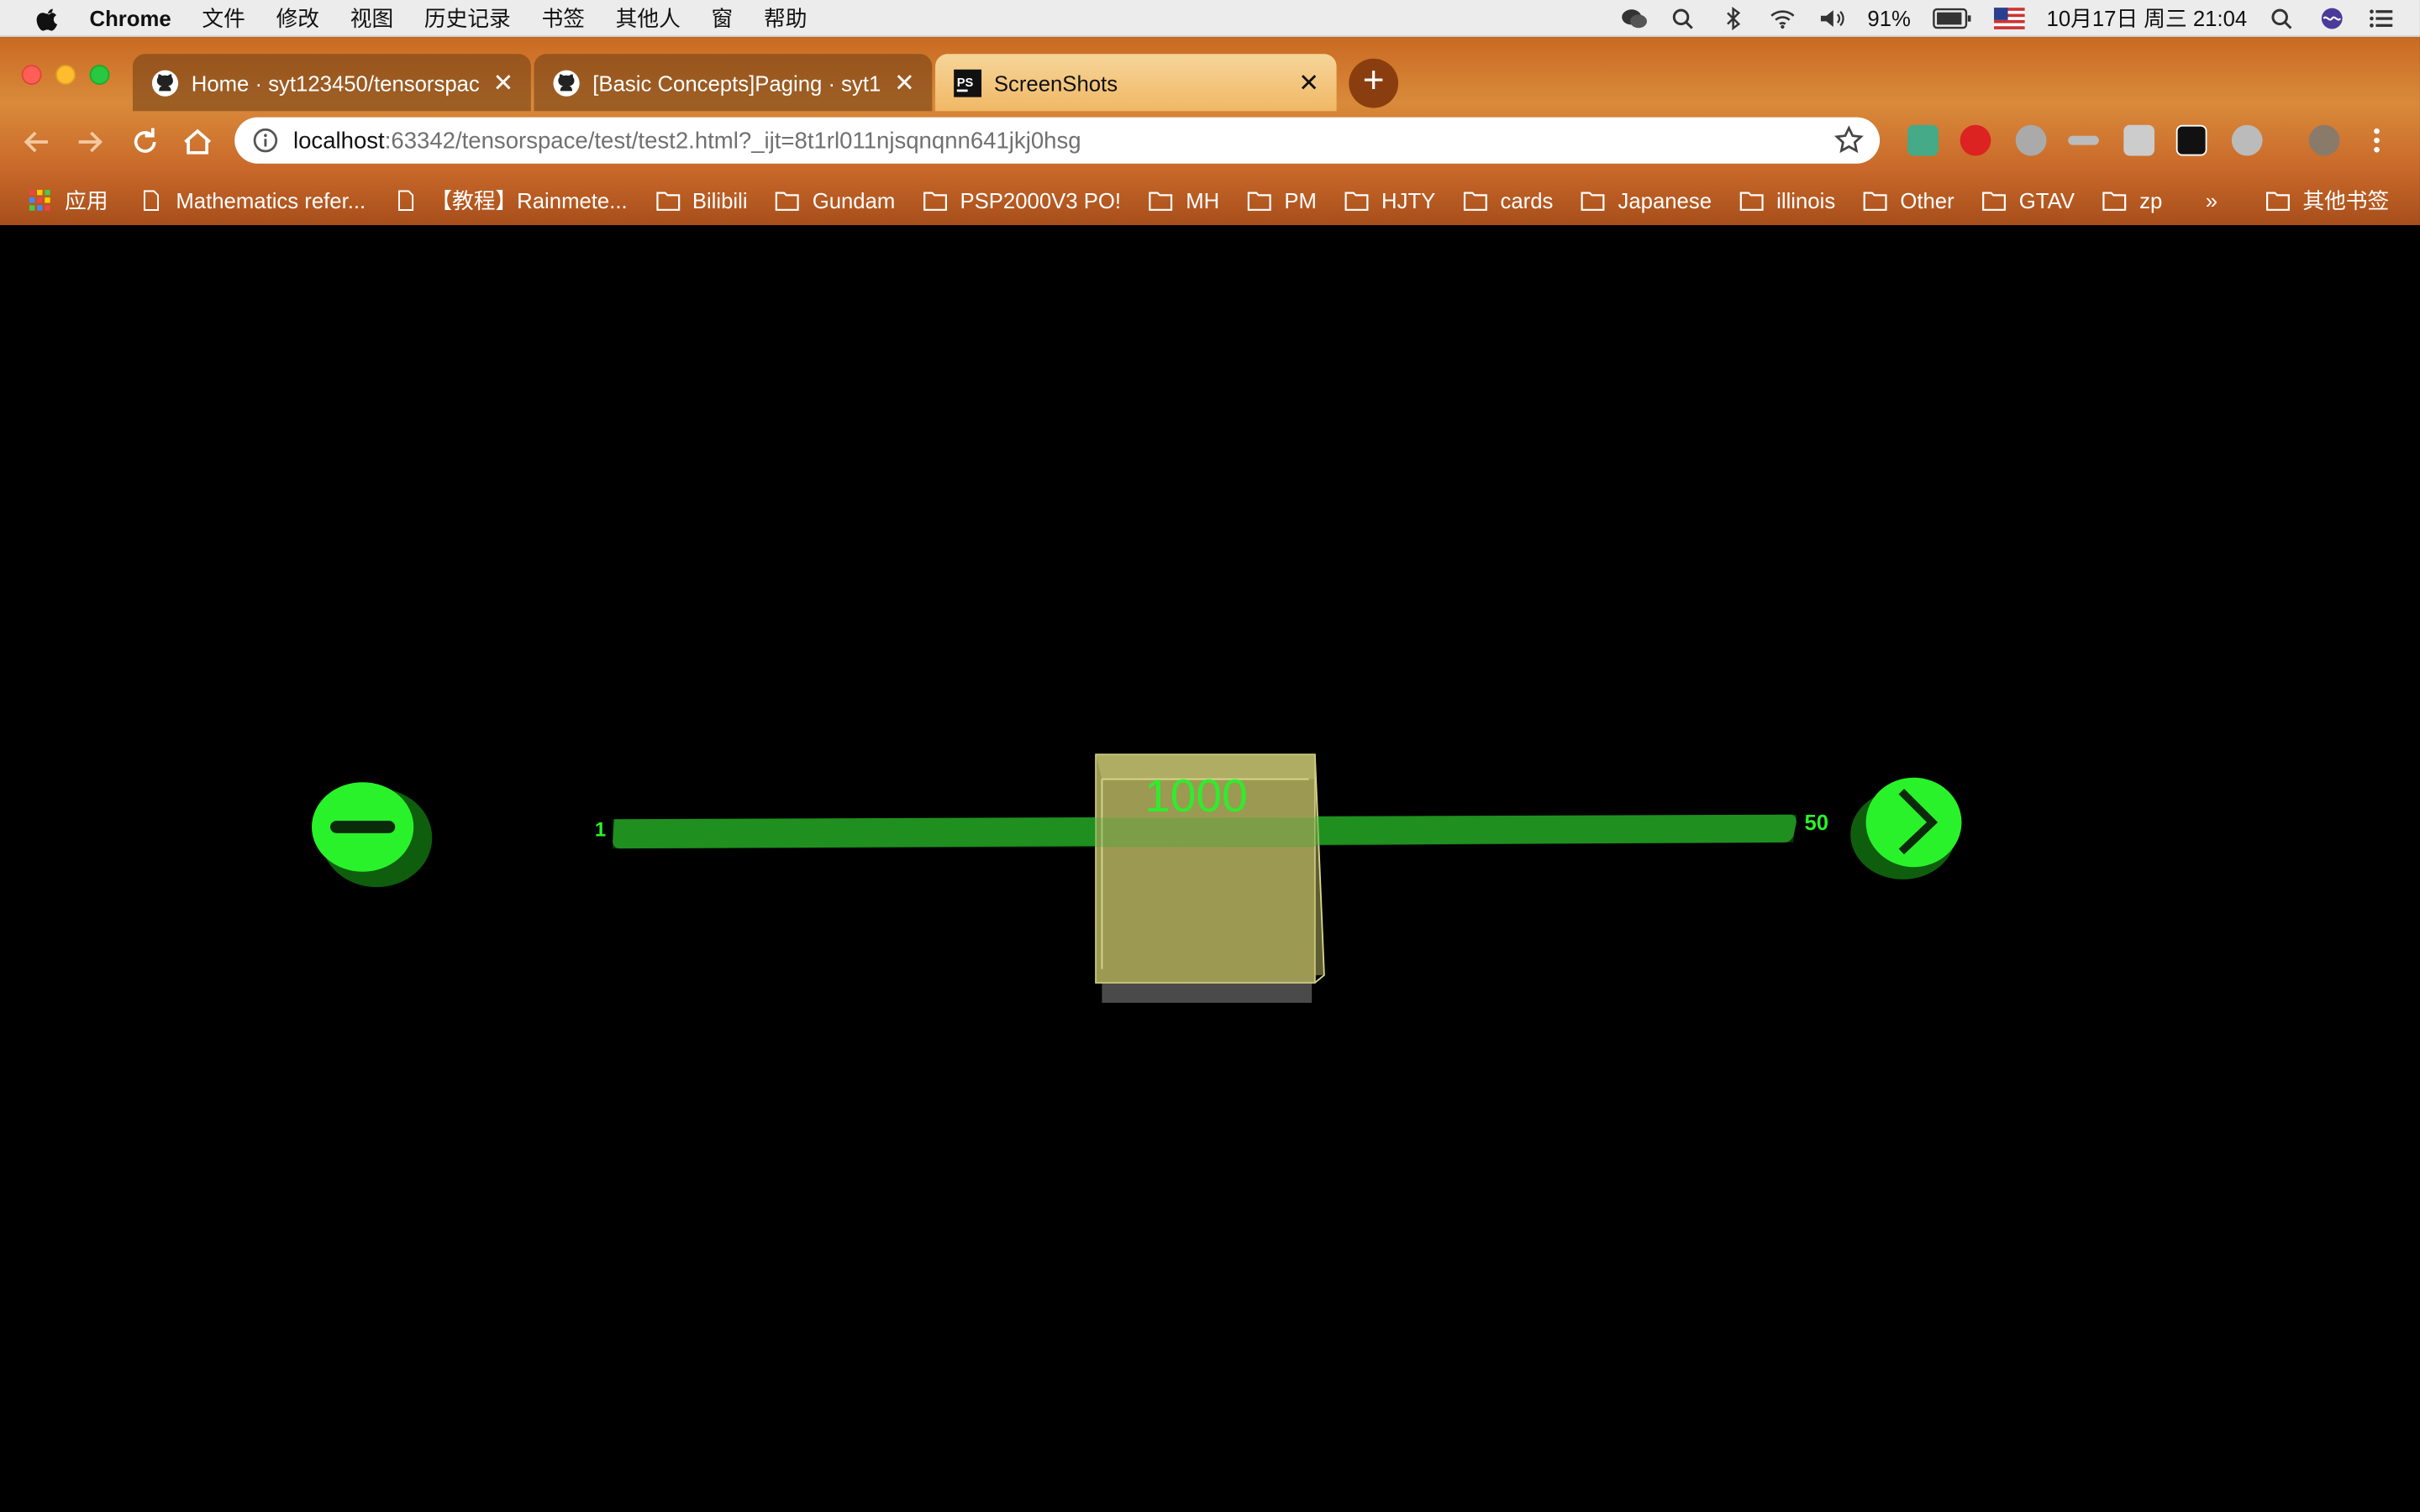 The image size is (2420, 1512). I want to click on clock: 10月17日 周三 21:04, so click(2147, 18).